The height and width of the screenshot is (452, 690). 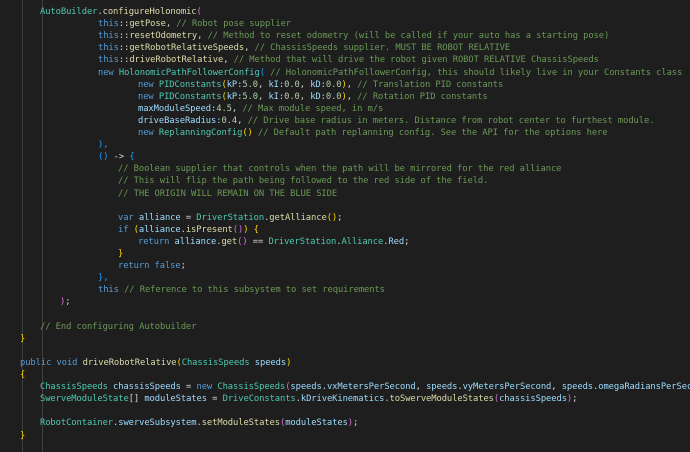 I want to click on code-line: // End configuring Autobuilder, so click(x=118, y=327).